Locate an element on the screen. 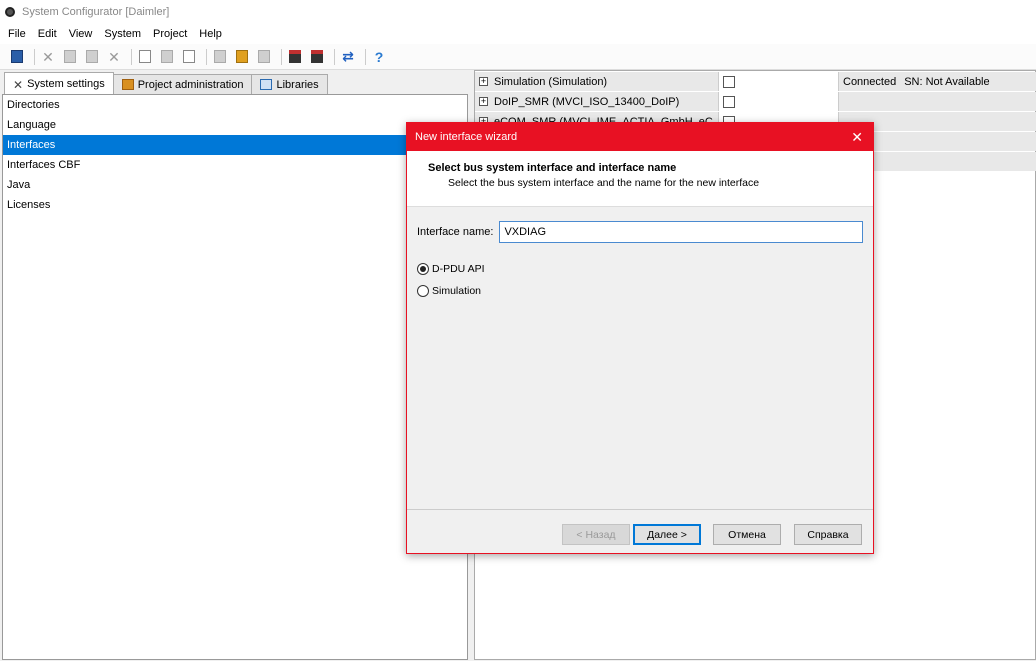 The height and width of the screenshot is (661, 1036). properties-button is located at coordinates (167, 57).